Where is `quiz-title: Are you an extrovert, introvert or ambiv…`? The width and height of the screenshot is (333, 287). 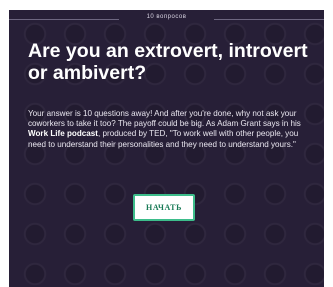
quiz-title: Are you an extrovert, introvert or ambiv… is located at coordinates (168, 62).